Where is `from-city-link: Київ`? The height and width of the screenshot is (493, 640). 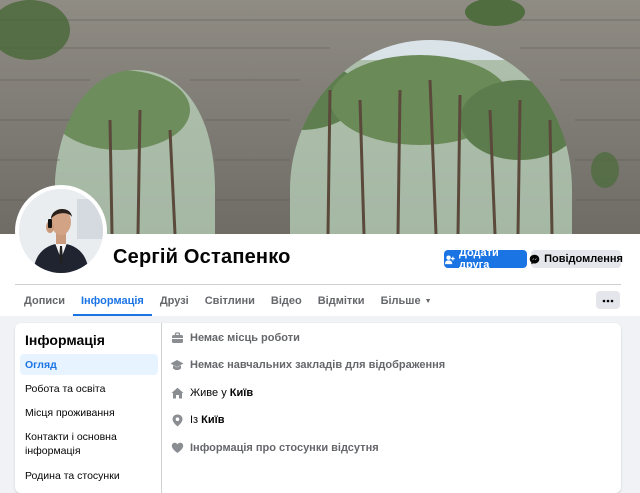 from-city-link: Київ is located at coordinates (212, 420).